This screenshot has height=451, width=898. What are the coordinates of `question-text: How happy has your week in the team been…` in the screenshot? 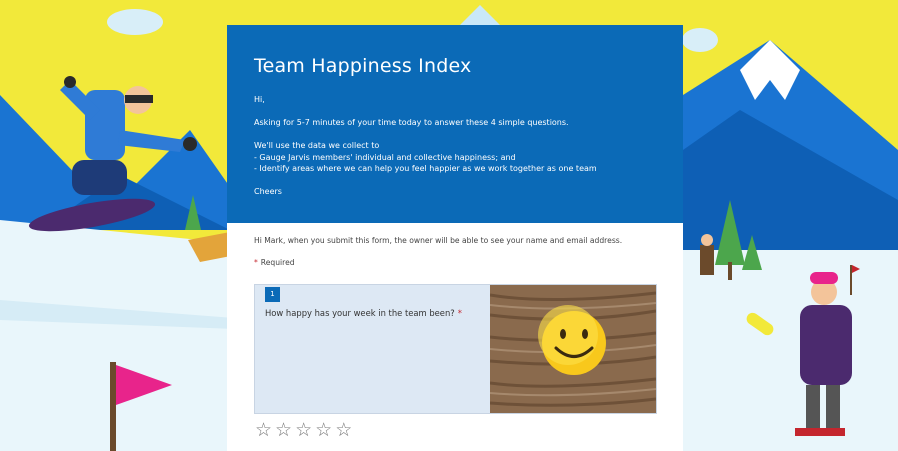 It's located at (363, 313).